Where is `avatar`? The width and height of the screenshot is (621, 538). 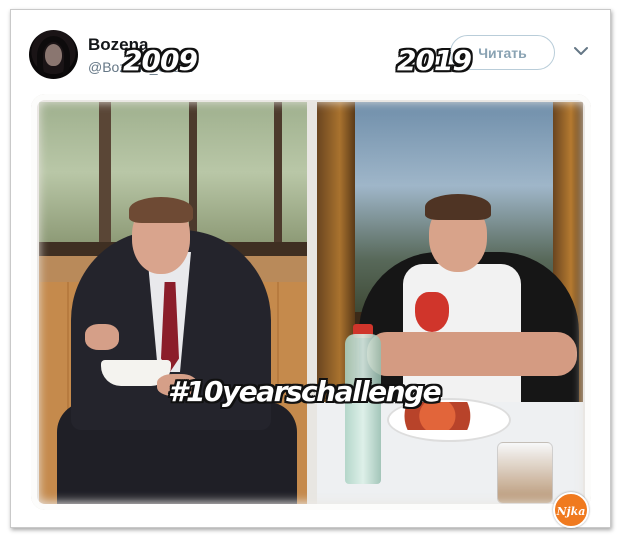 avatar is located at coordinates (53, 54).